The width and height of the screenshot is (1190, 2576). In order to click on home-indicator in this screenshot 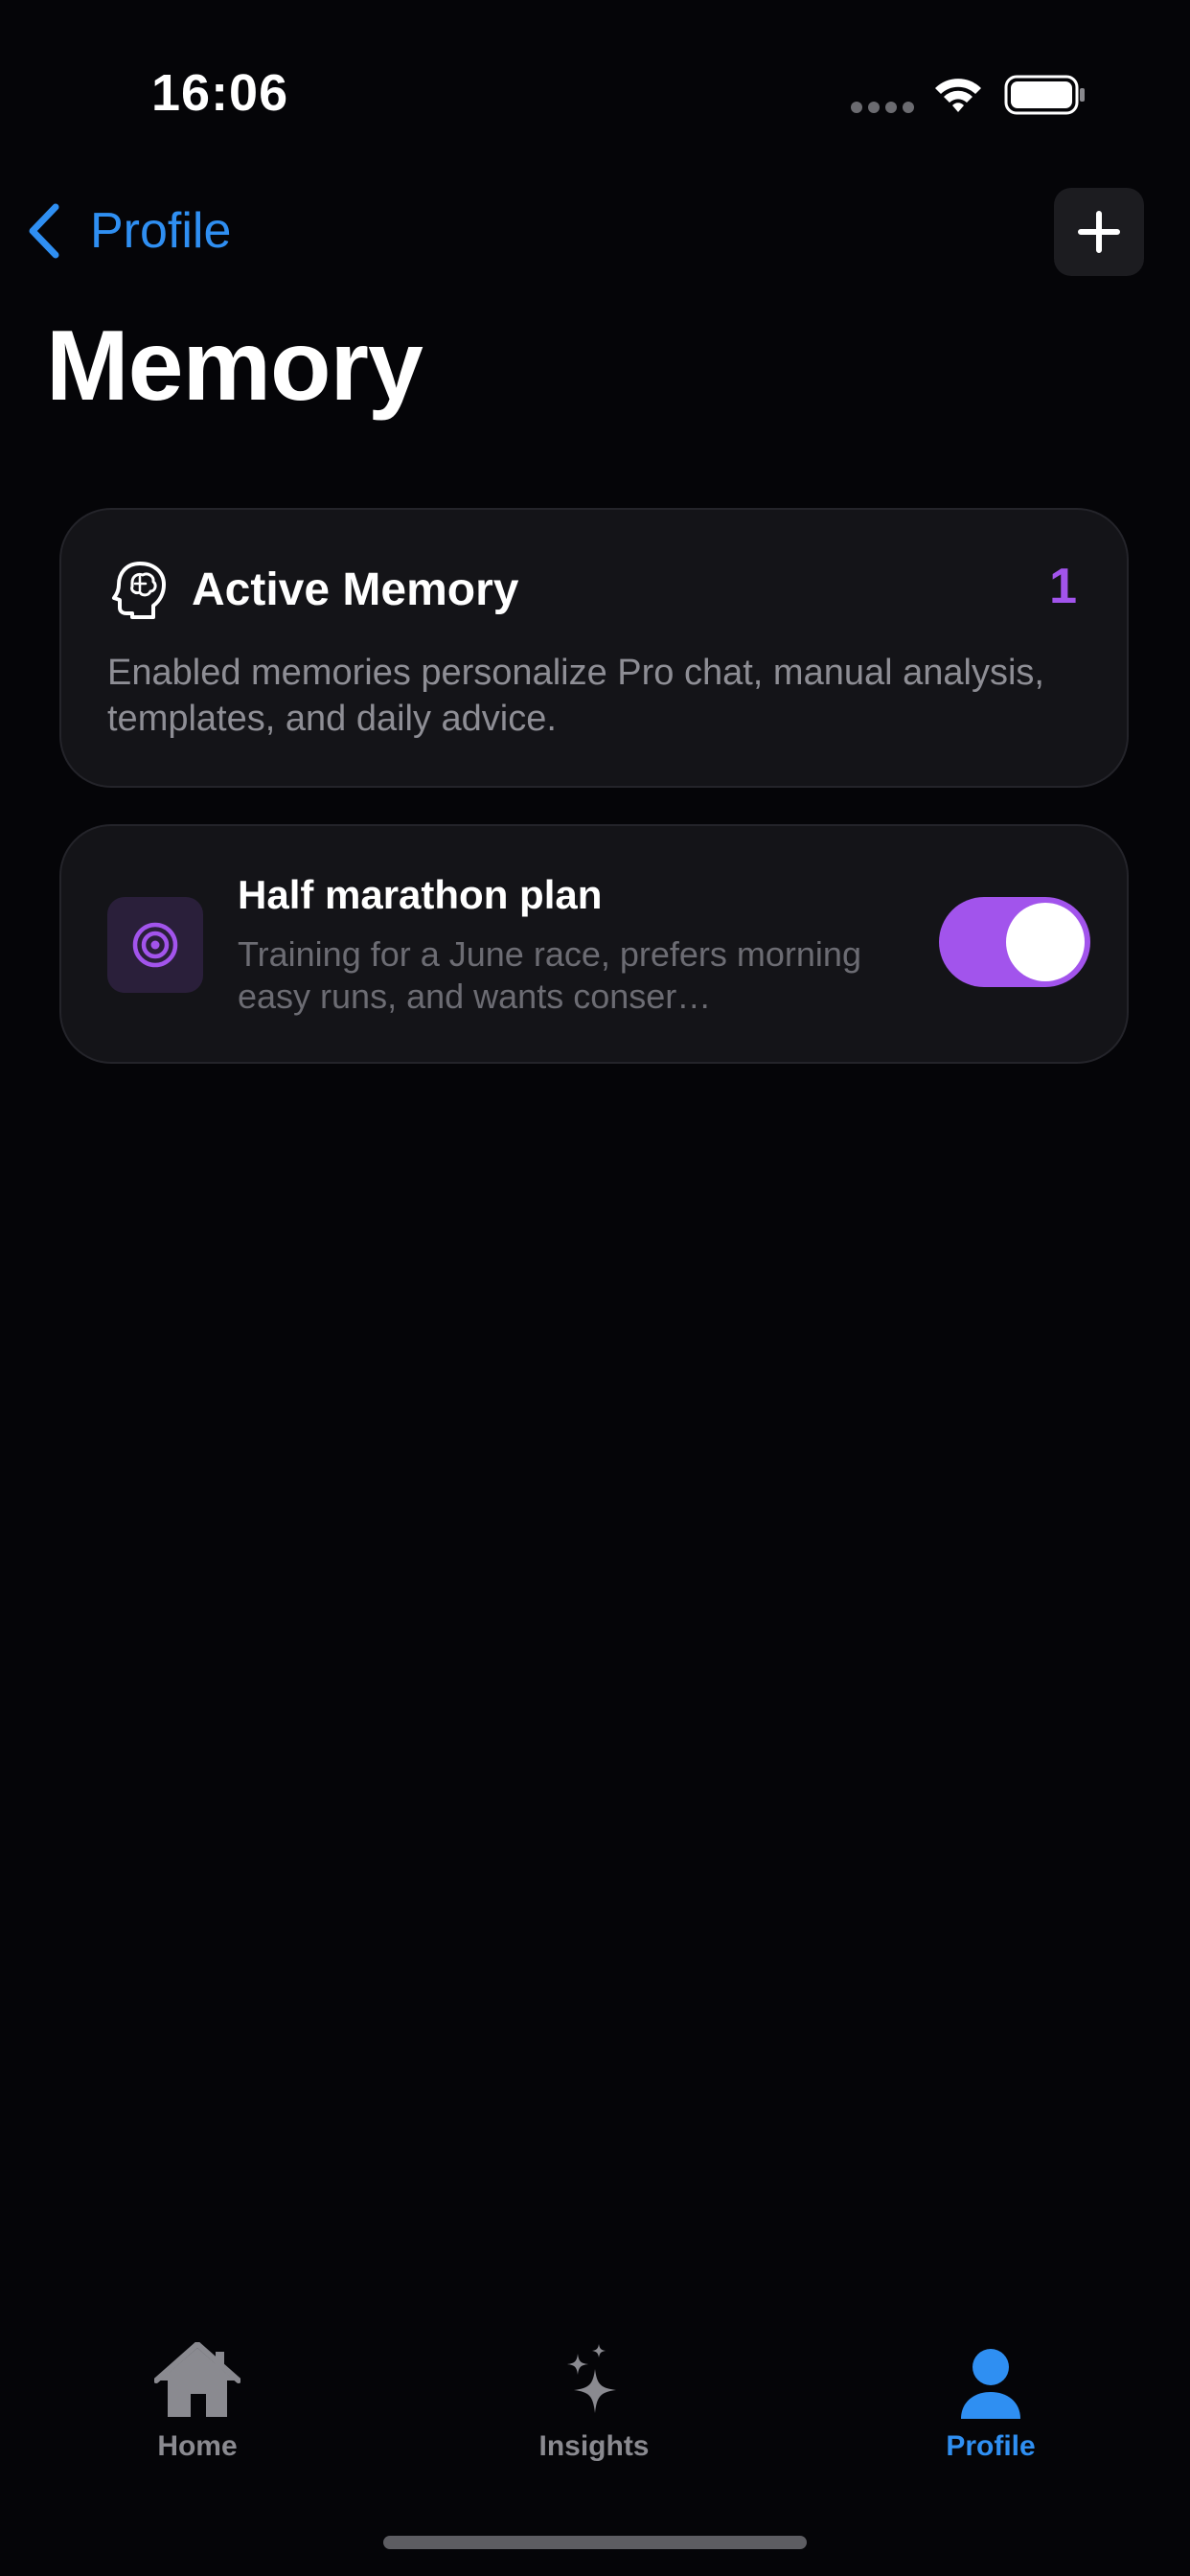, I will do `click(595, 2542)`.